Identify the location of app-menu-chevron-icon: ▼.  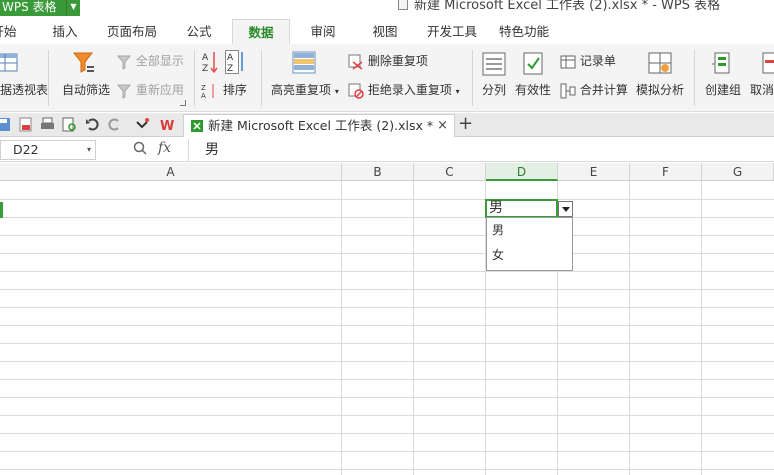
(73, 8).